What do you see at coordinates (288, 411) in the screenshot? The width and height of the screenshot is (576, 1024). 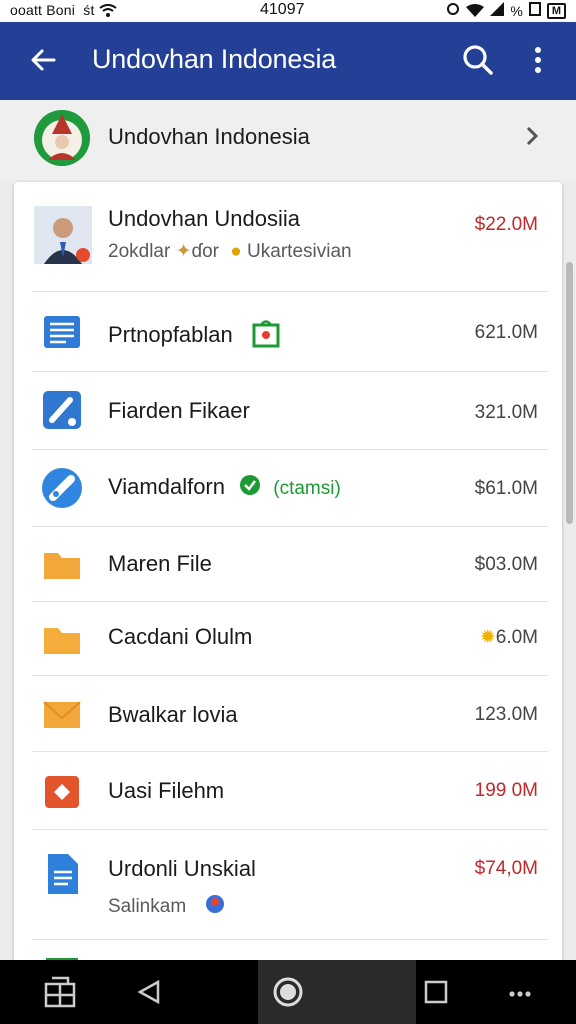 I see `list-item: Fiarden Fikaer 321.0M` at bounding box center [288, 411].